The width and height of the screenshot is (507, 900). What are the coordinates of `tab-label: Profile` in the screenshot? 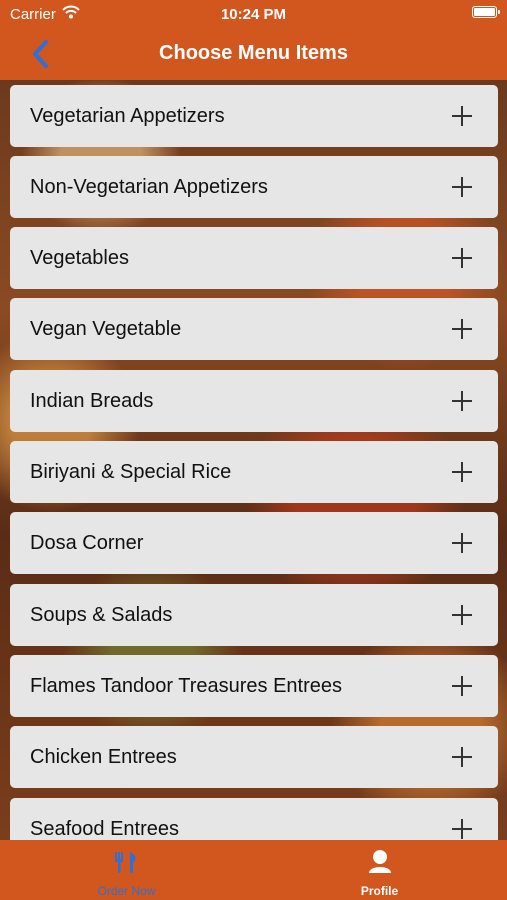 It's located at (379, 891).